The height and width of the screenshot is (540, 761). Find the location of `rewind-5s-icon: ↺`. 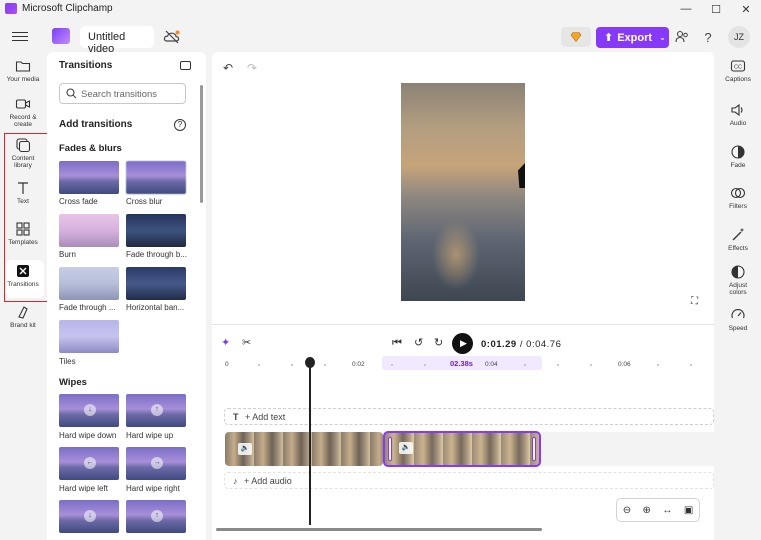

rewind-5s-icon: ↺ is located at coordinates (418, 342).